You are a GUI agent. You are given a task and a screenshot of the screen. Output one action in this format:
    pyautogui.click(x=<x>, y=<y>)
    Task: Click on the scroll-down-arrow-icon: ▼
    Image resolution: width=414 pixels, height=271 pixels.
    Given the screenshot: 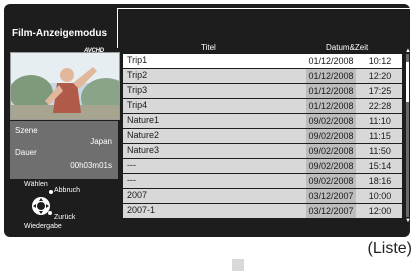 What is the action you would take?
    pyautogui.click(x=407, y=221)
    